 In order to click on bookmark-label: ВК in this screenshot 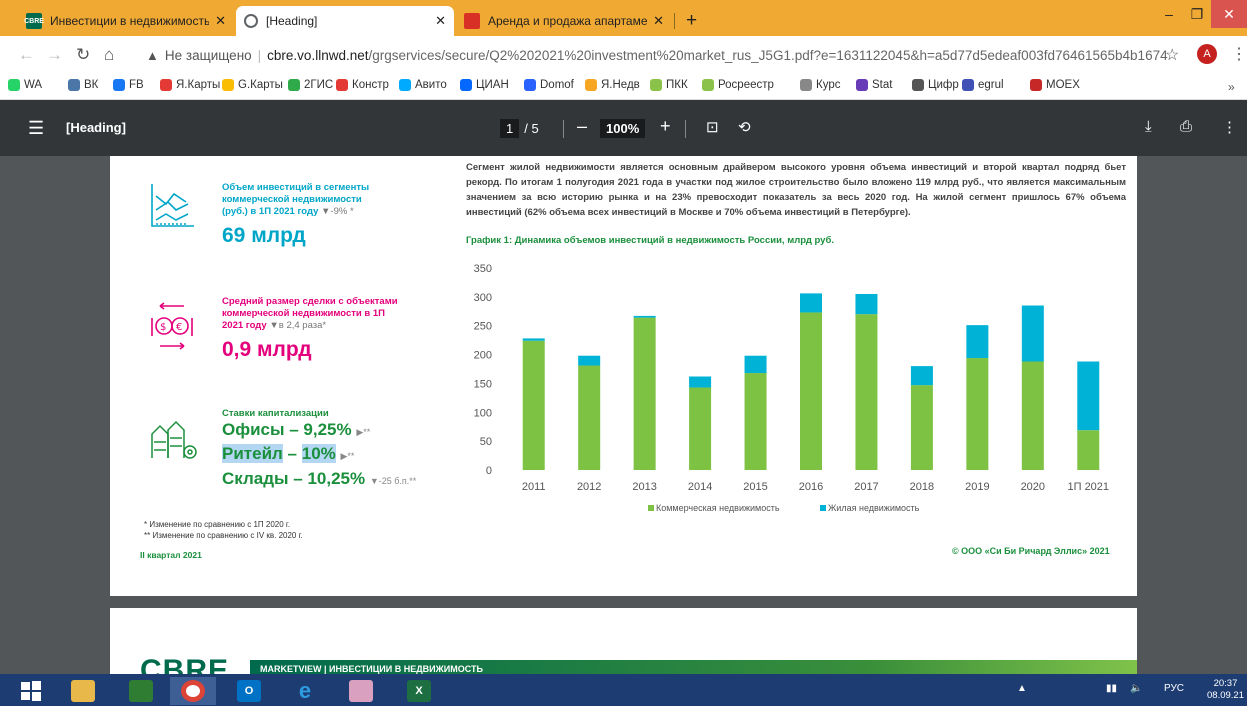, I will do `click(91, 85)`.